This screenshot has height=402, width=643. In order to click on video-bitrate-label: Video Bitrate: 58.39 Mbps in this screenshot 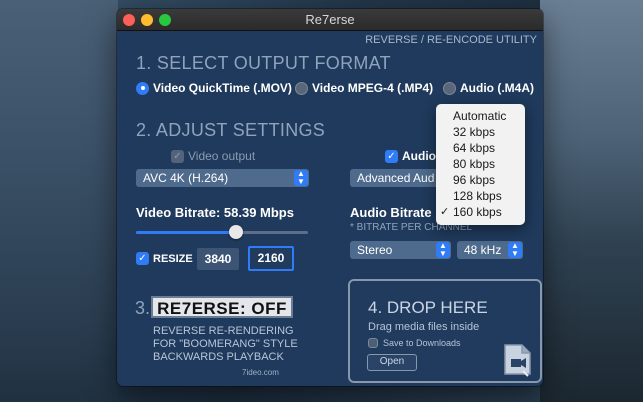, I will do `click(215, 212)`.